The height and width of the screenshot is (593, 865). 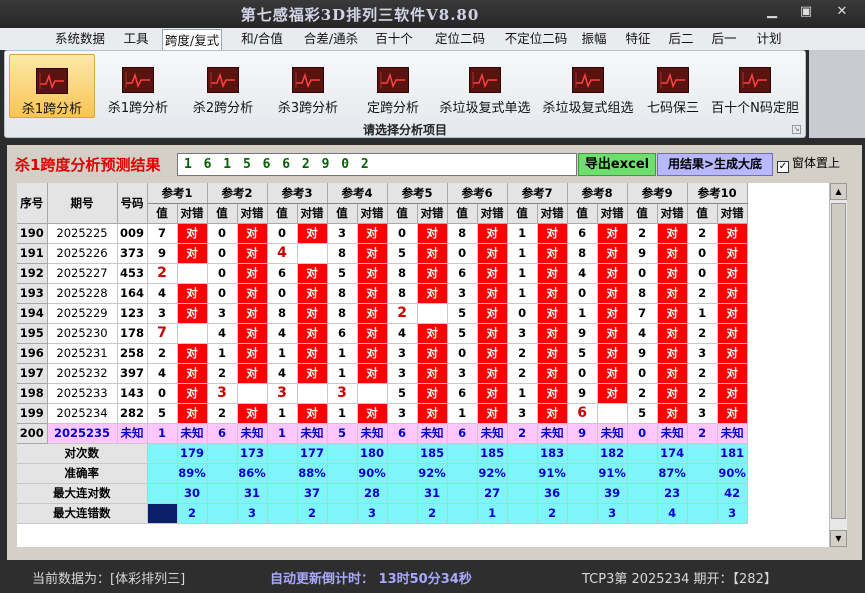 What do you see at coordinates (138, 86) in the screenshot?
I see `ribbon-button-1: 杀1跨分析` at bounding box center [138, 86].